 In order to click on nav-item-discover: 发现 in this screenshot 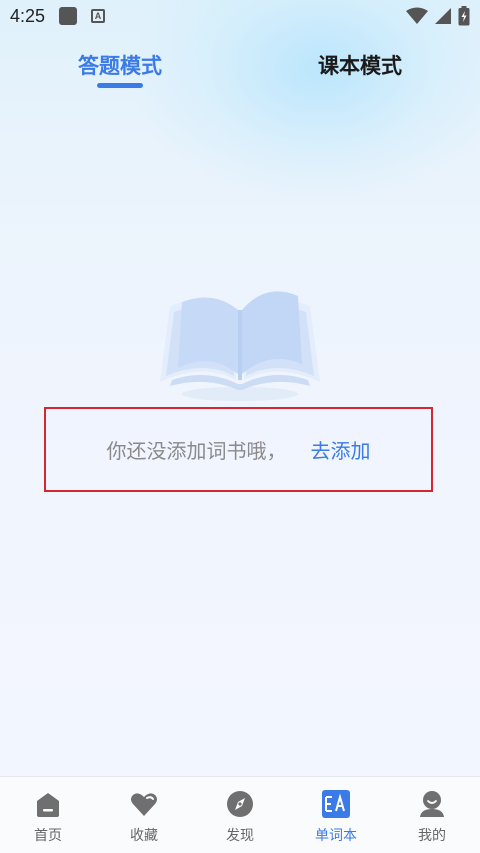, I will do `click(240, 815)`.